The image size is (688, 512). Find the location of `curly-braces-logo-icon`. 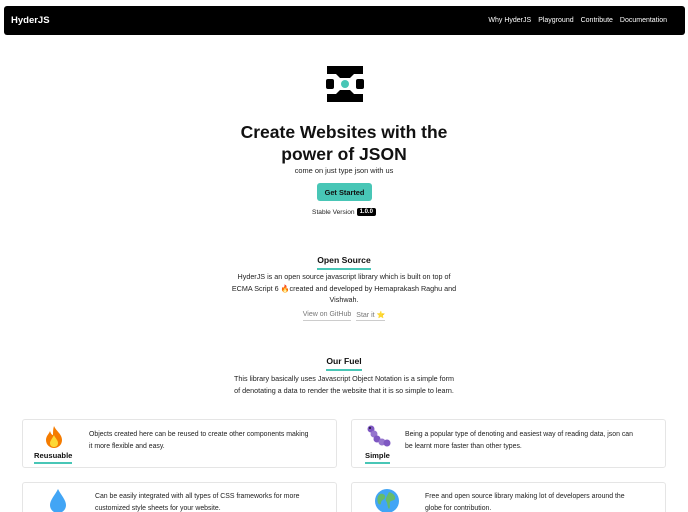

curly-braces-logo-icon is located at coordinates (345, 84).